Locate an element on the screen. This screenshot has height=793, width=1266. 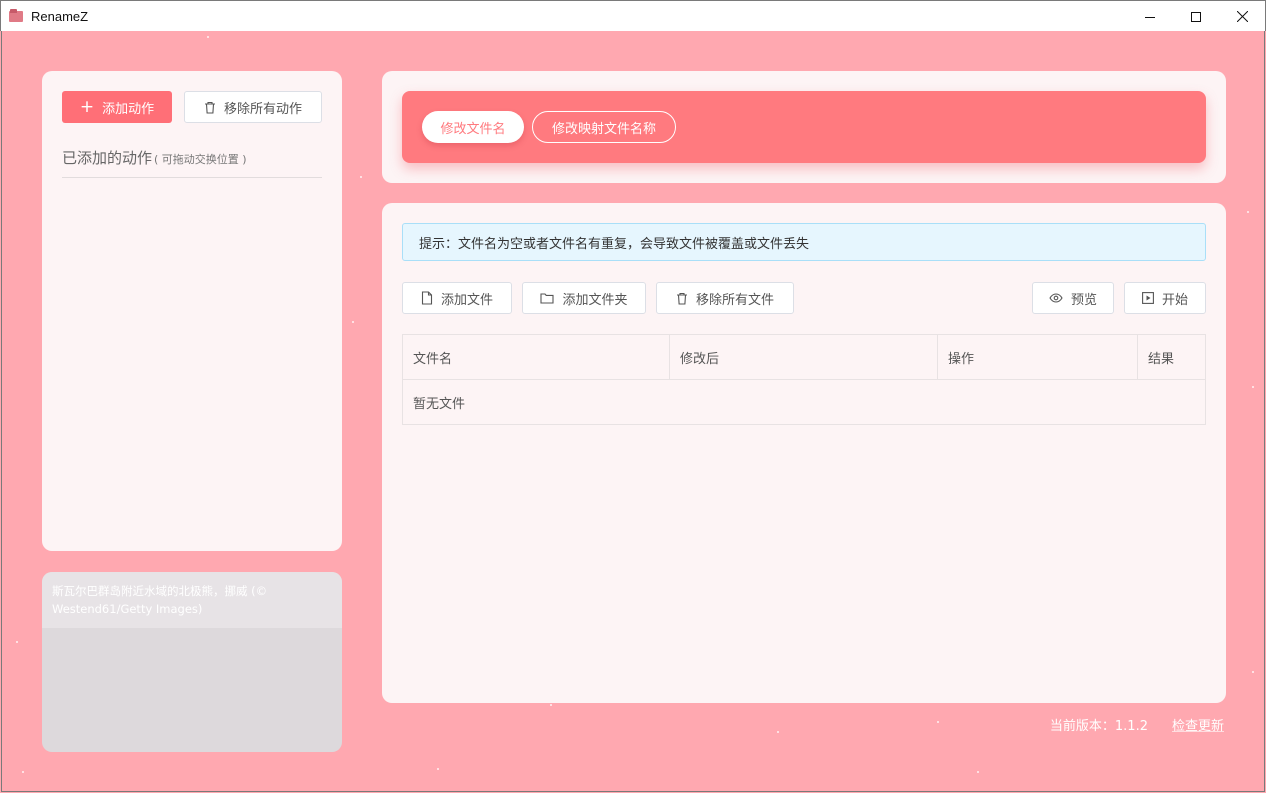
add-file-label: 添加文件 is located at coordinates (466, 300).